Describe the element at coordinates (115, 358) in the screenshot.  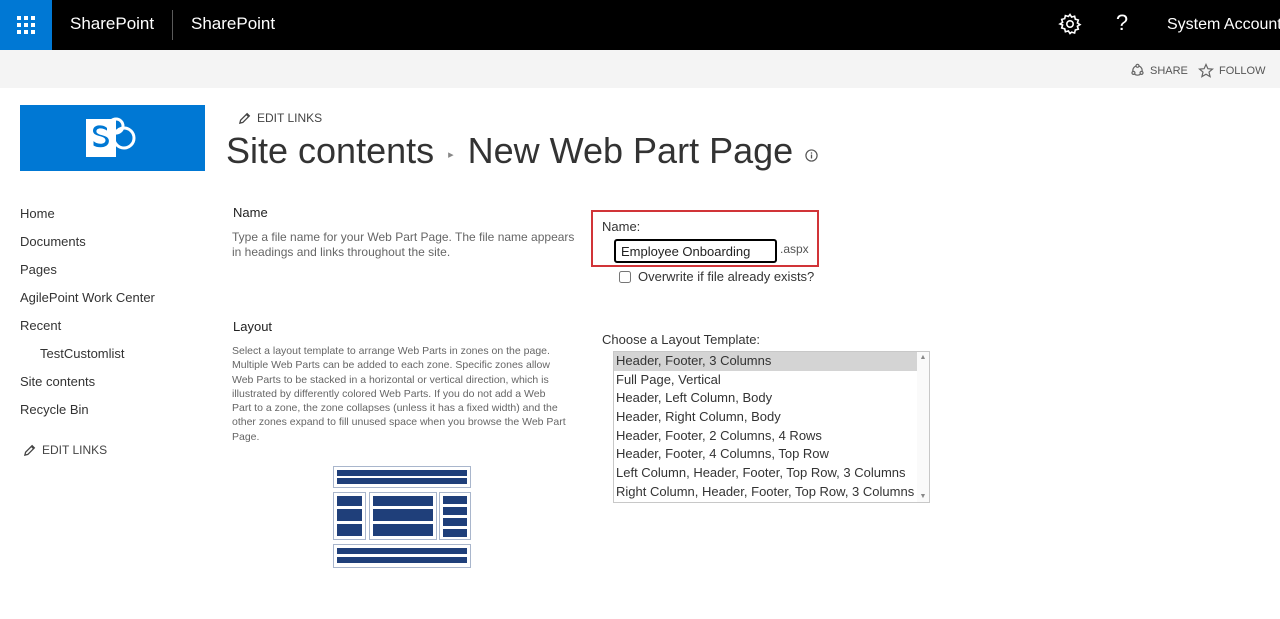
I see `nav-item-testcustomlist: TestCustomlist` at that location.